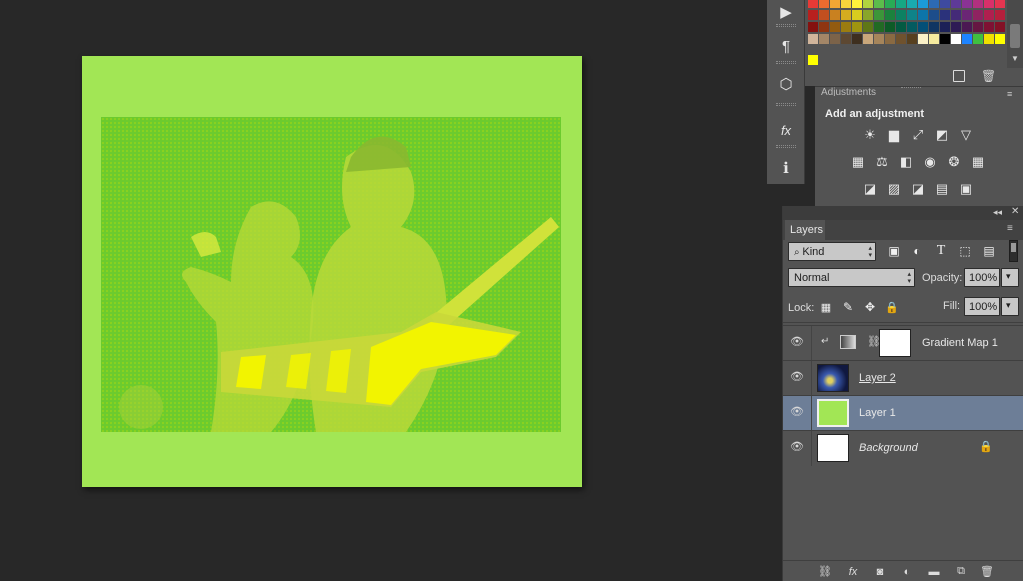 The width and height of the screenshot is (1023, 581). Describe the element at coordinates (1013, 251) in the screenshot. I see `filter-toggle` at that location.